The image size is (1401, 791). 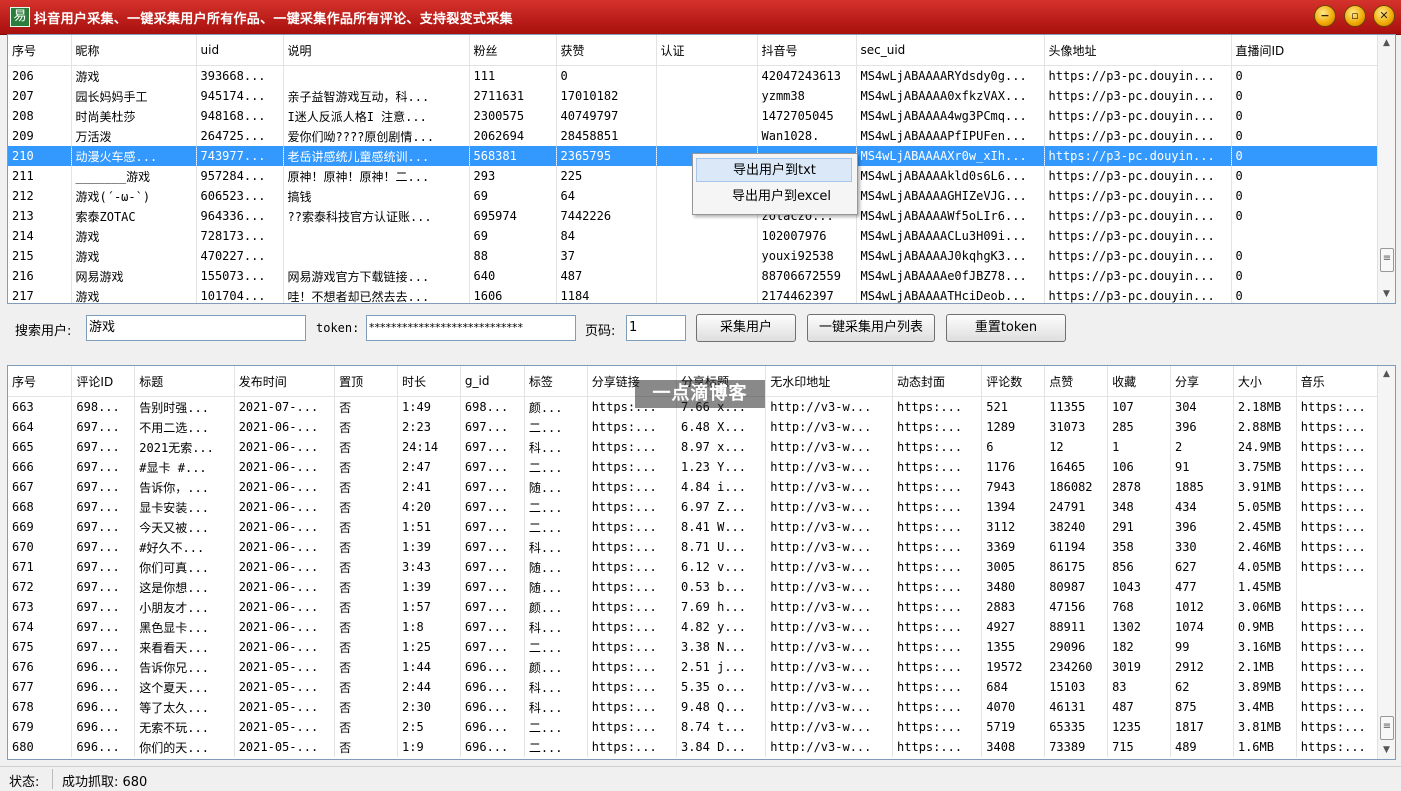 I want to click on column-header: 评论数, so click(x=1013, y=381).